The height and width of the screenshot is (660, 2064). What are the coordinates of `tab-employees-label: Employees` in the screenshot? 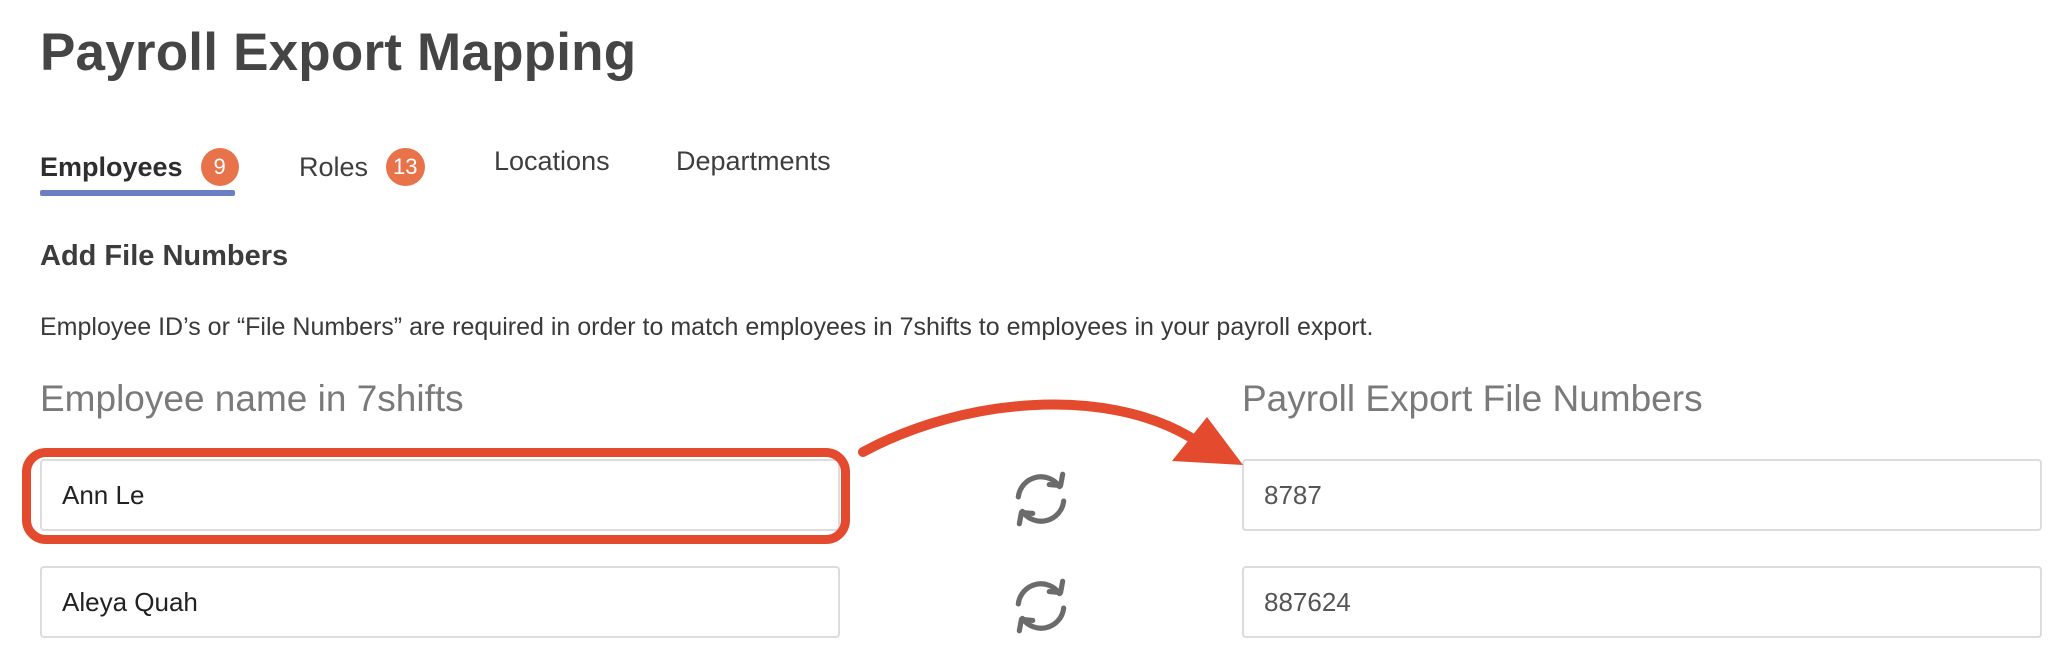 It's located at (111, 166).